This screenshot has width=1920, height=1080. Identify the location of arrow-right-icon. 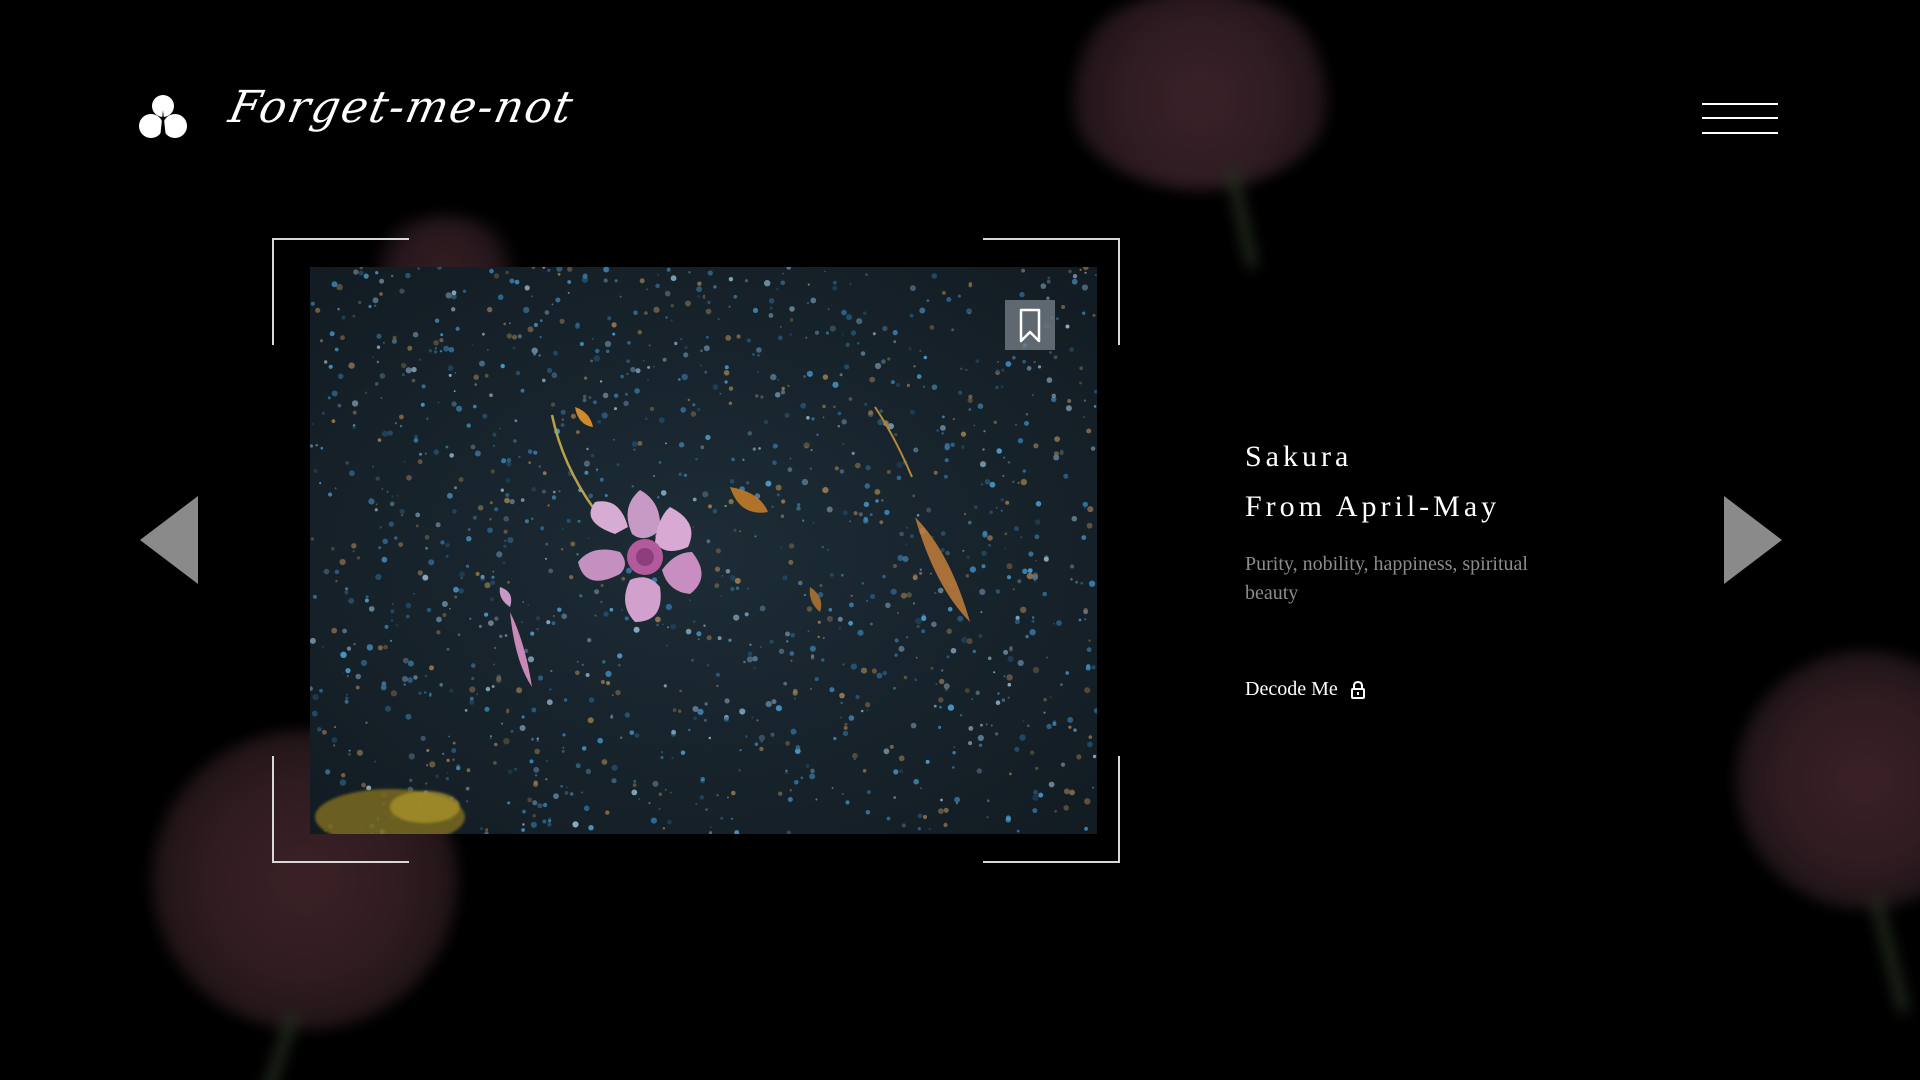
(1753, 540).